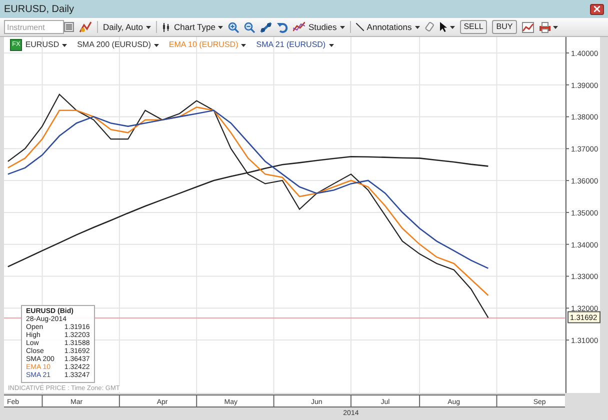 The width and height of the screenshot is (608, 420). What do you see at coordinates (39, 9) in the screenshot?
I see `window-title: EURUSD, Daily` at bounding box center [39, 9].